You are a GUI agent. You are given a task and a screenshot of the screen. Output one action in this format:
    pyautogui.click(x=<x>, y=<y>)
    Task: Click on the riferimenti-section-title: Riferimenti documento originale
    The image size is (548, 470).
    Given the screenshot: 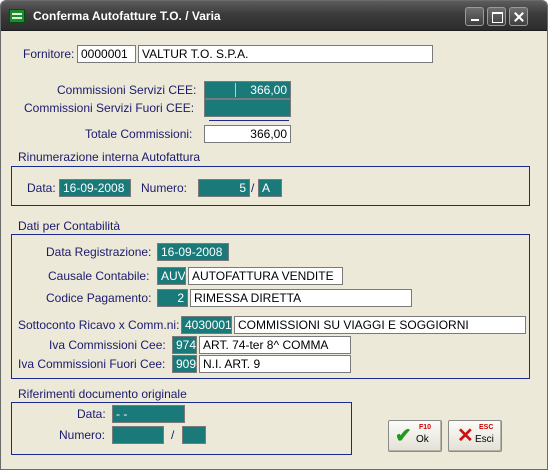 What is the action you would take?
    pyautogui.click(x=102, y=394)
    